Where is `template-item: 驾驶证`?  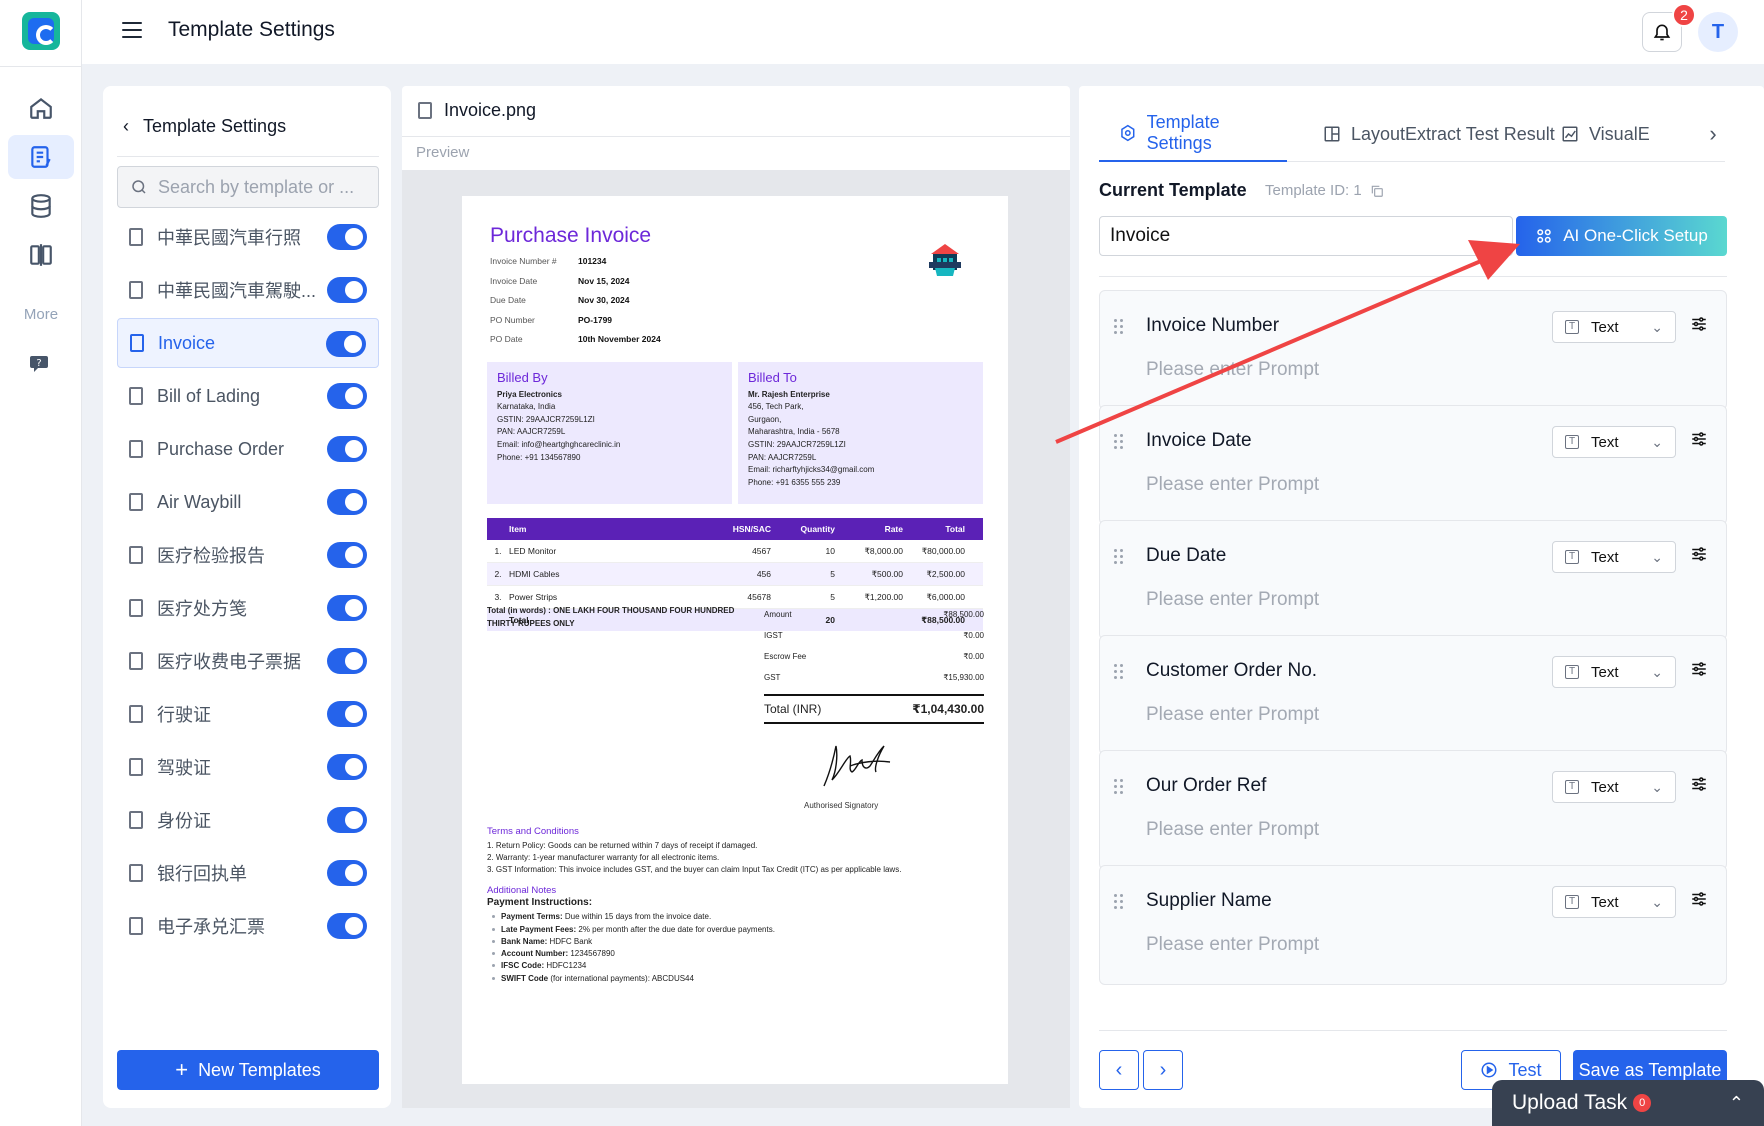 template-item: 驾驶证 is located at coordinates (248, 767).